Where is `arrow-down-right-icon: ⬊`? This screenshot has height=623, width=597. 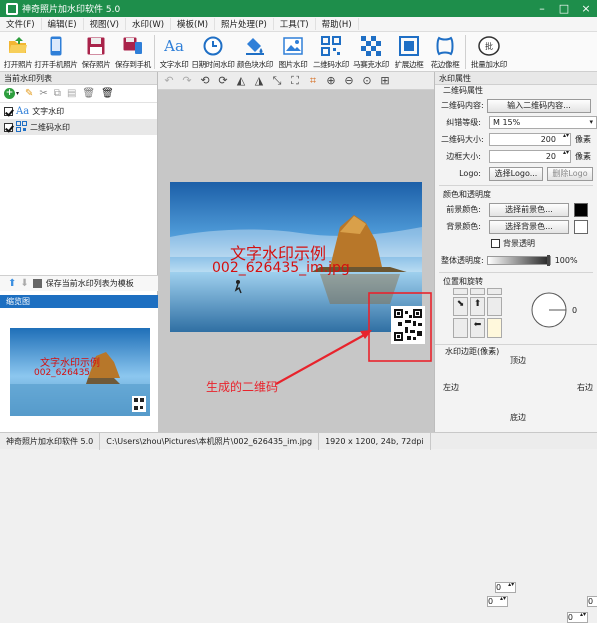
arrow-down-right-icon: ⬊ is located at coordinates (460, 303).